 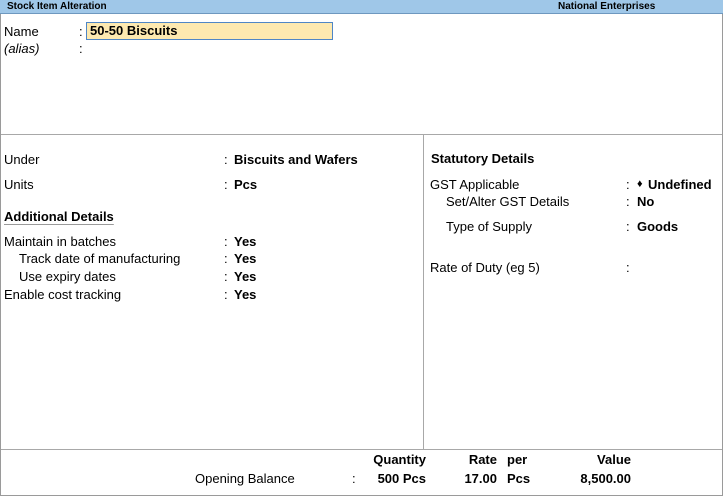 I want to click on value-header: Value, so click(x=614, y=459).